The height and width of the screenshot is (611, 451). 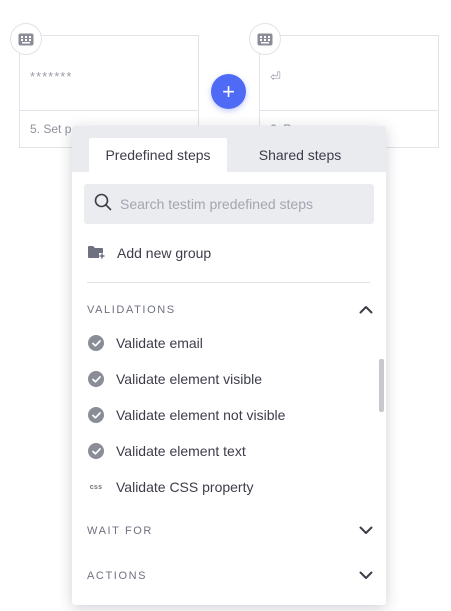 What do you see at coordinates (381, 385) in the screenshot?
I see `scrollbar-thumb` at bounding box center [381, 385].